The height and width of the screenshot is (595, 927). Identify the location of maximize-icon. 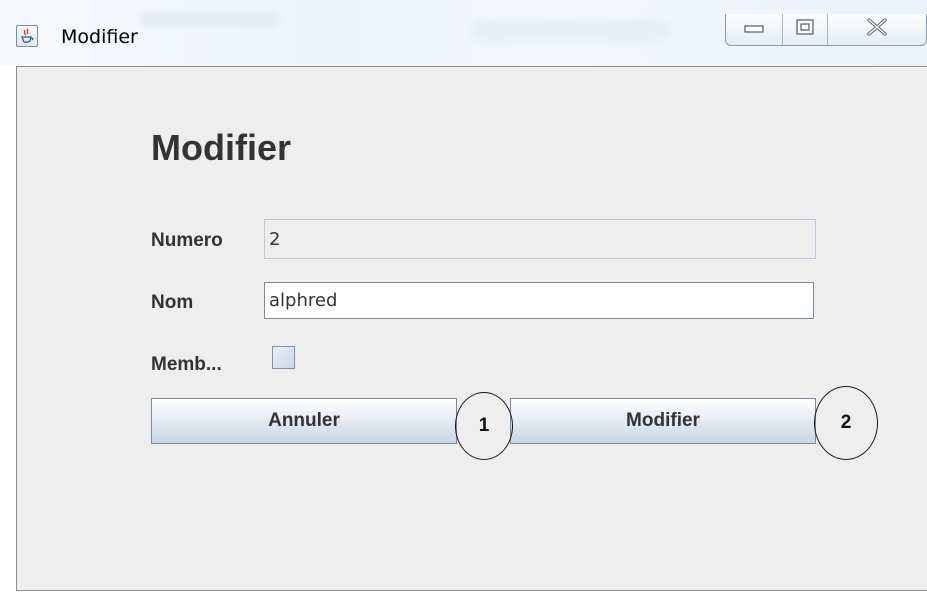
(805, 29).